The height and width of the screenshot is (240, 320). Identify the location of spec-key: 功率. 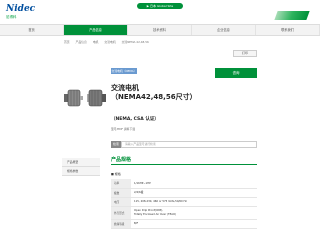
(121, 184).